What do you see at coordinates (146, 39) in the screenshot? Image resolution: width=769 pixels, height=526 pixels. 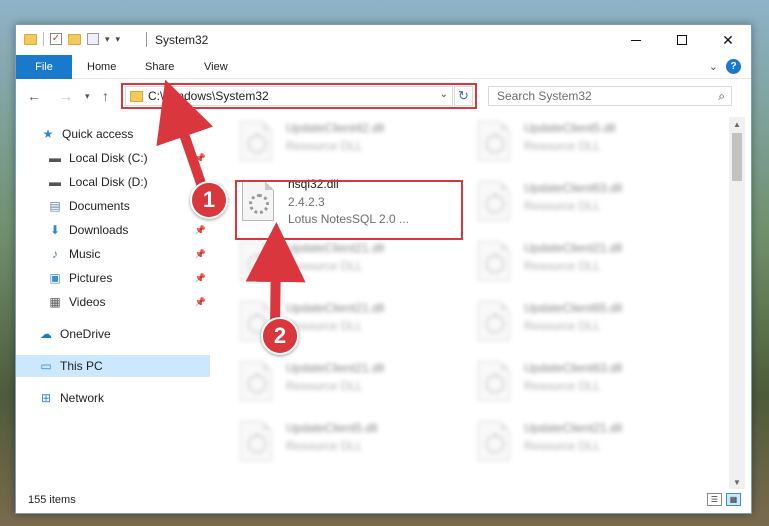 I see `title-divider` at bounding box center [146, 39].